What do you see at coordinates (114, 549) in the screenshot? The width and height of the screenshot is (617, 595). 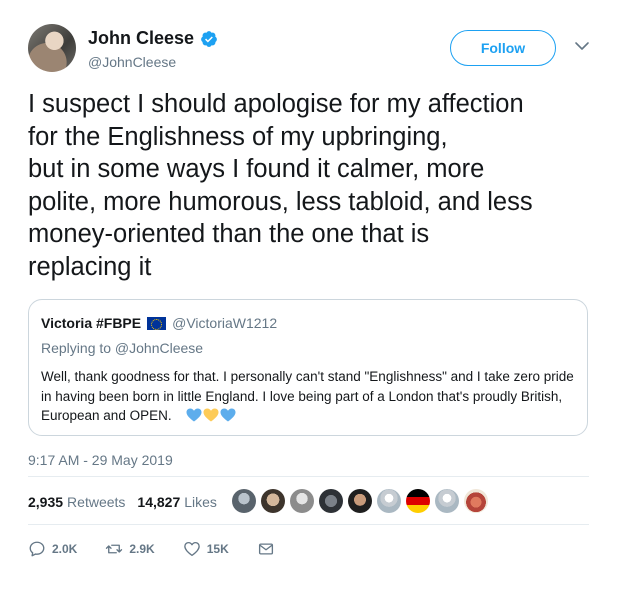 I see `retweet-icon` at bounding box center [114, 549].